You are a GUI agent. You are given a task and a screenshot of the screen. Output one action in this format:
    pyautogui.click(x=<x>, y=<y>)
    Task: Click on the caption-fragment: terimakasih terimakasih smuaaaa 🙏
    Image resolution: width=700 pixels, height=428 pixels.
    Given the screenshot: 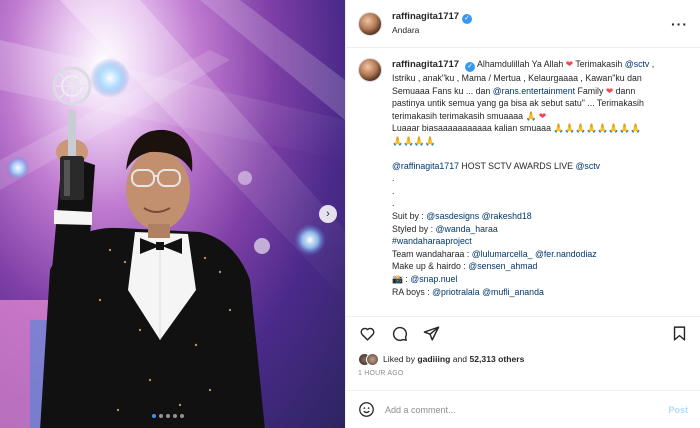 What is the action you would take?
    pyautogui.click(x=465, y=115)
    